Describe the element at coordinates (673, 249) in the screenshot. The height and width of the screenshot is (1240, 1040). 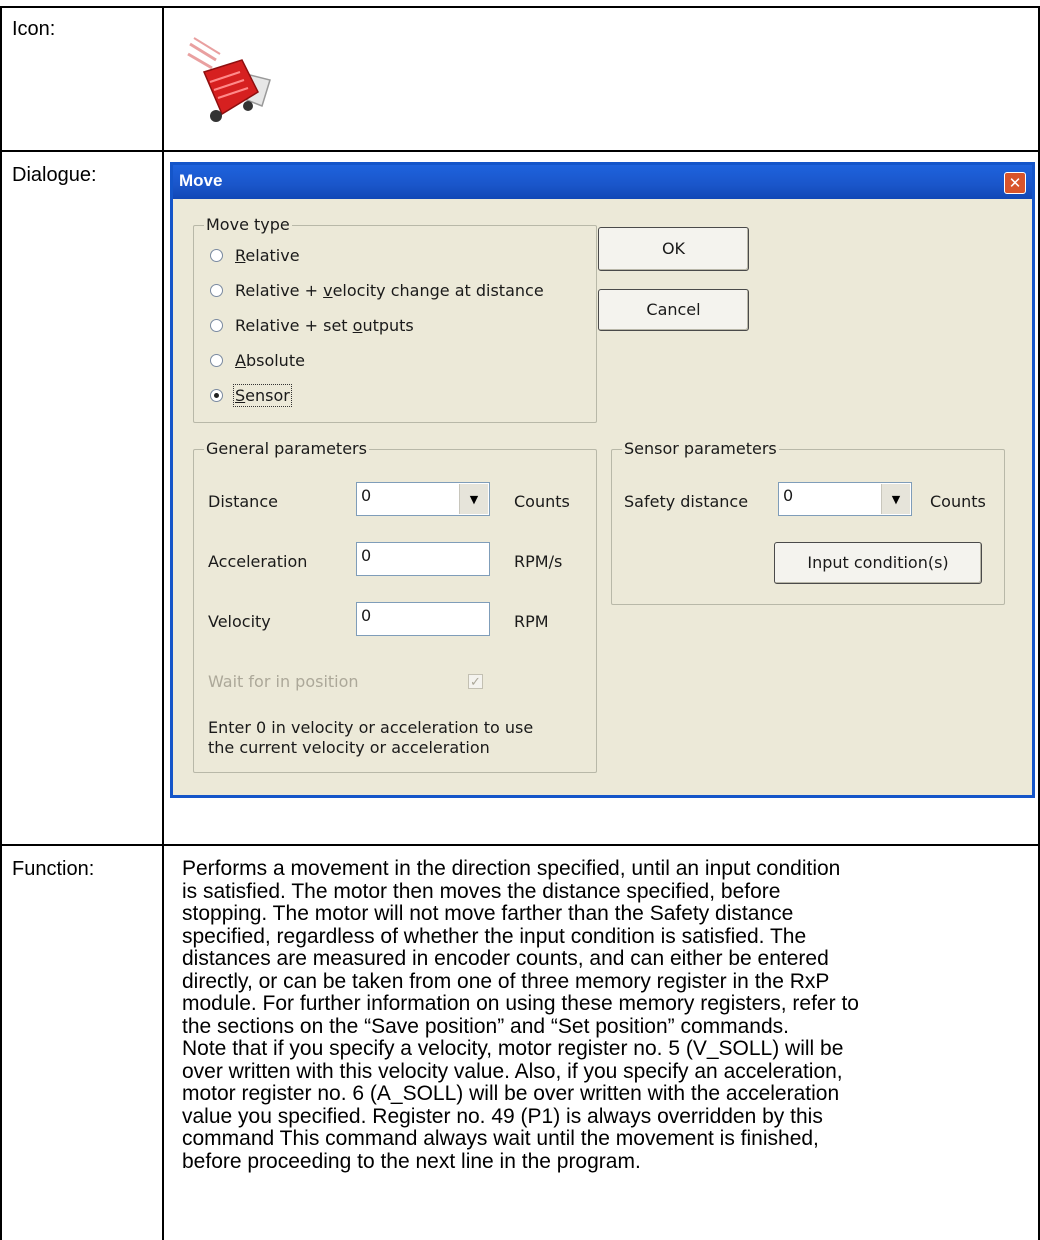
I see `ok-button: OK` at that location.